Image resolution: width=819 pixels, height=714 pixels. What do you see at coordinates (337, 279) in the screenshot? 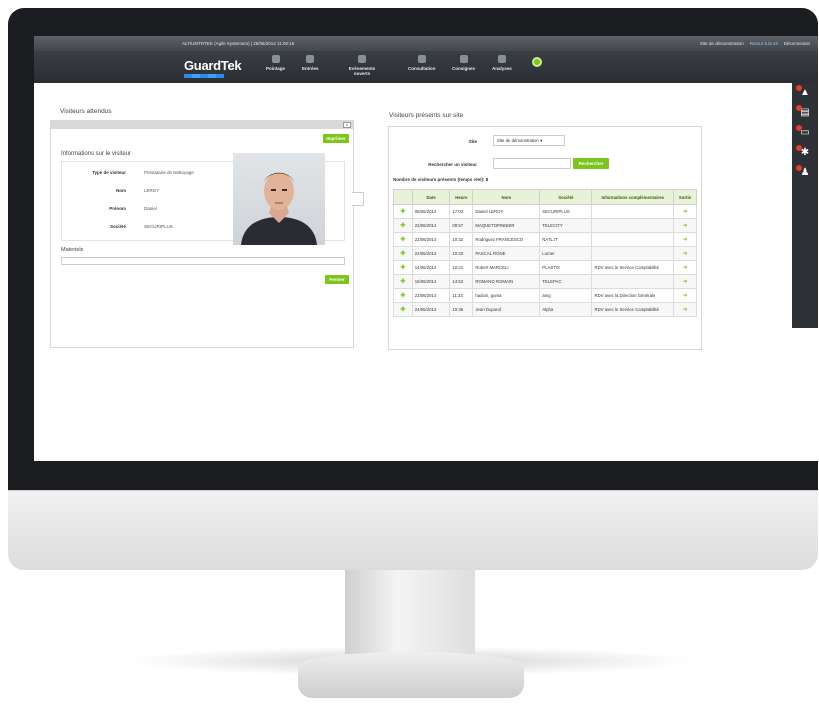
I see `close-button: Fermer` at bounding box center [337, 279].